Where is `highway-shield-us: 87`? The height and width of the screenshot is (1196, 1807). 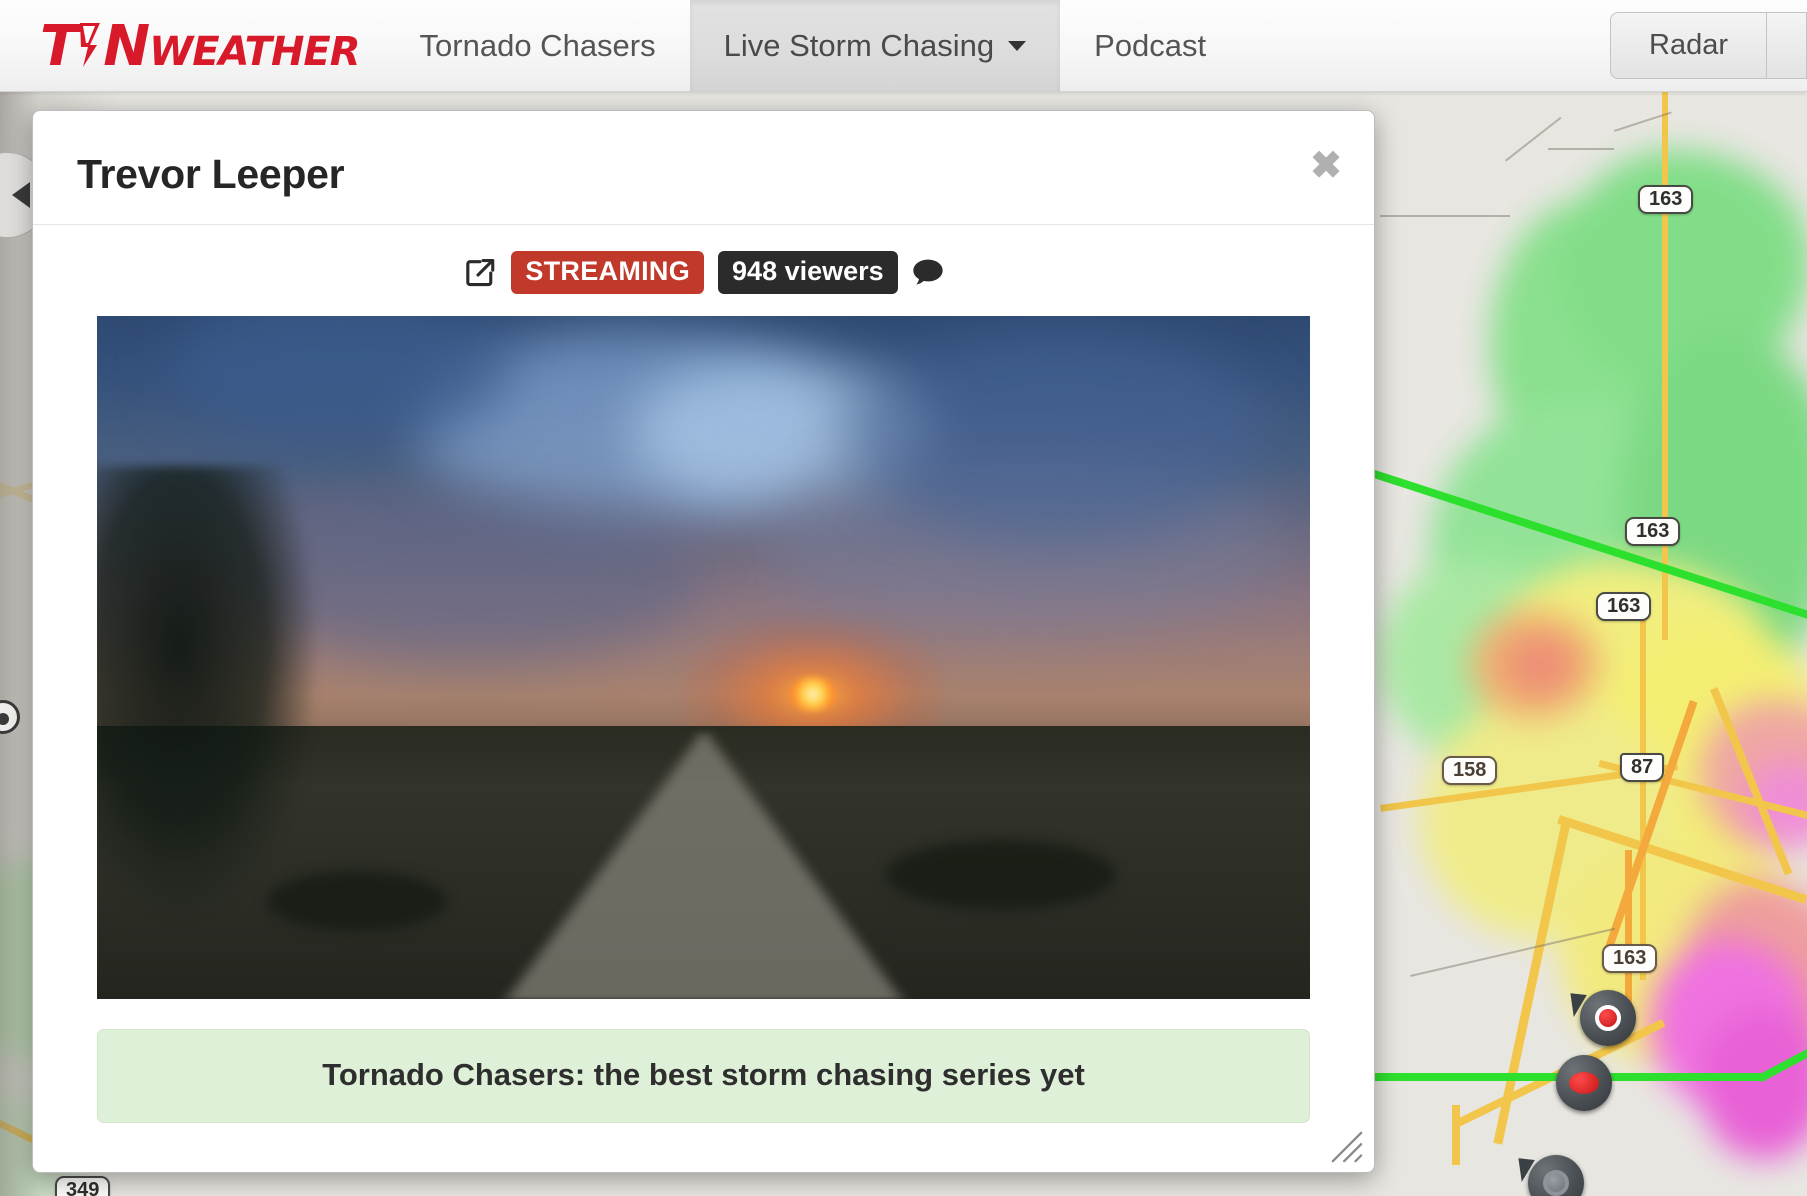 highway-shield-us: 87 is located at coordinates (1642, 767).